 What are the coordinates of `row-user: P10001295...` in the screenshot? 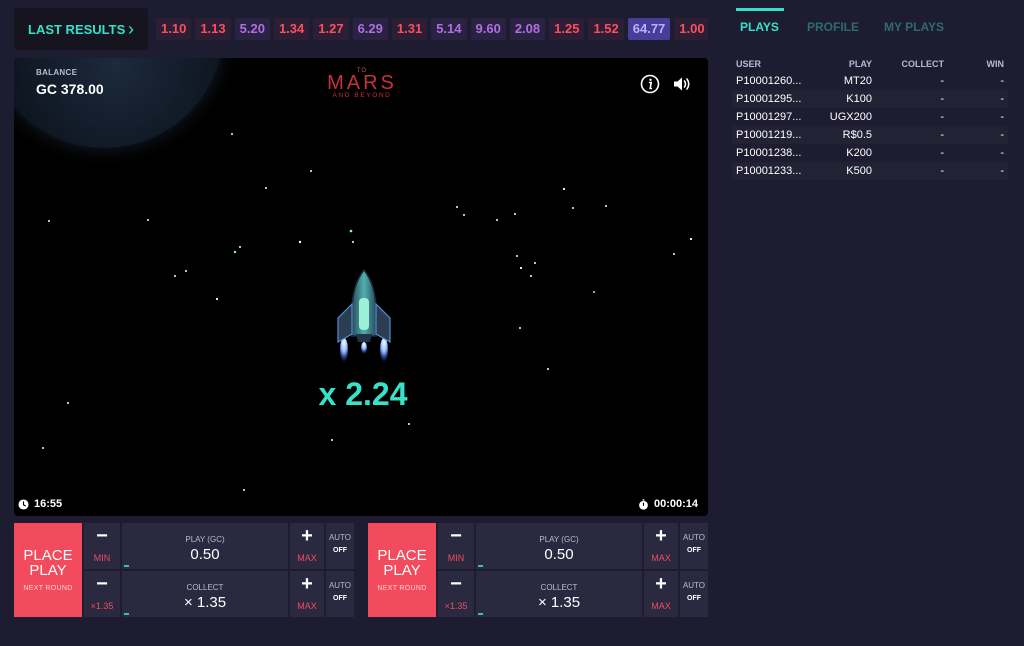 It's located at (769, 99).